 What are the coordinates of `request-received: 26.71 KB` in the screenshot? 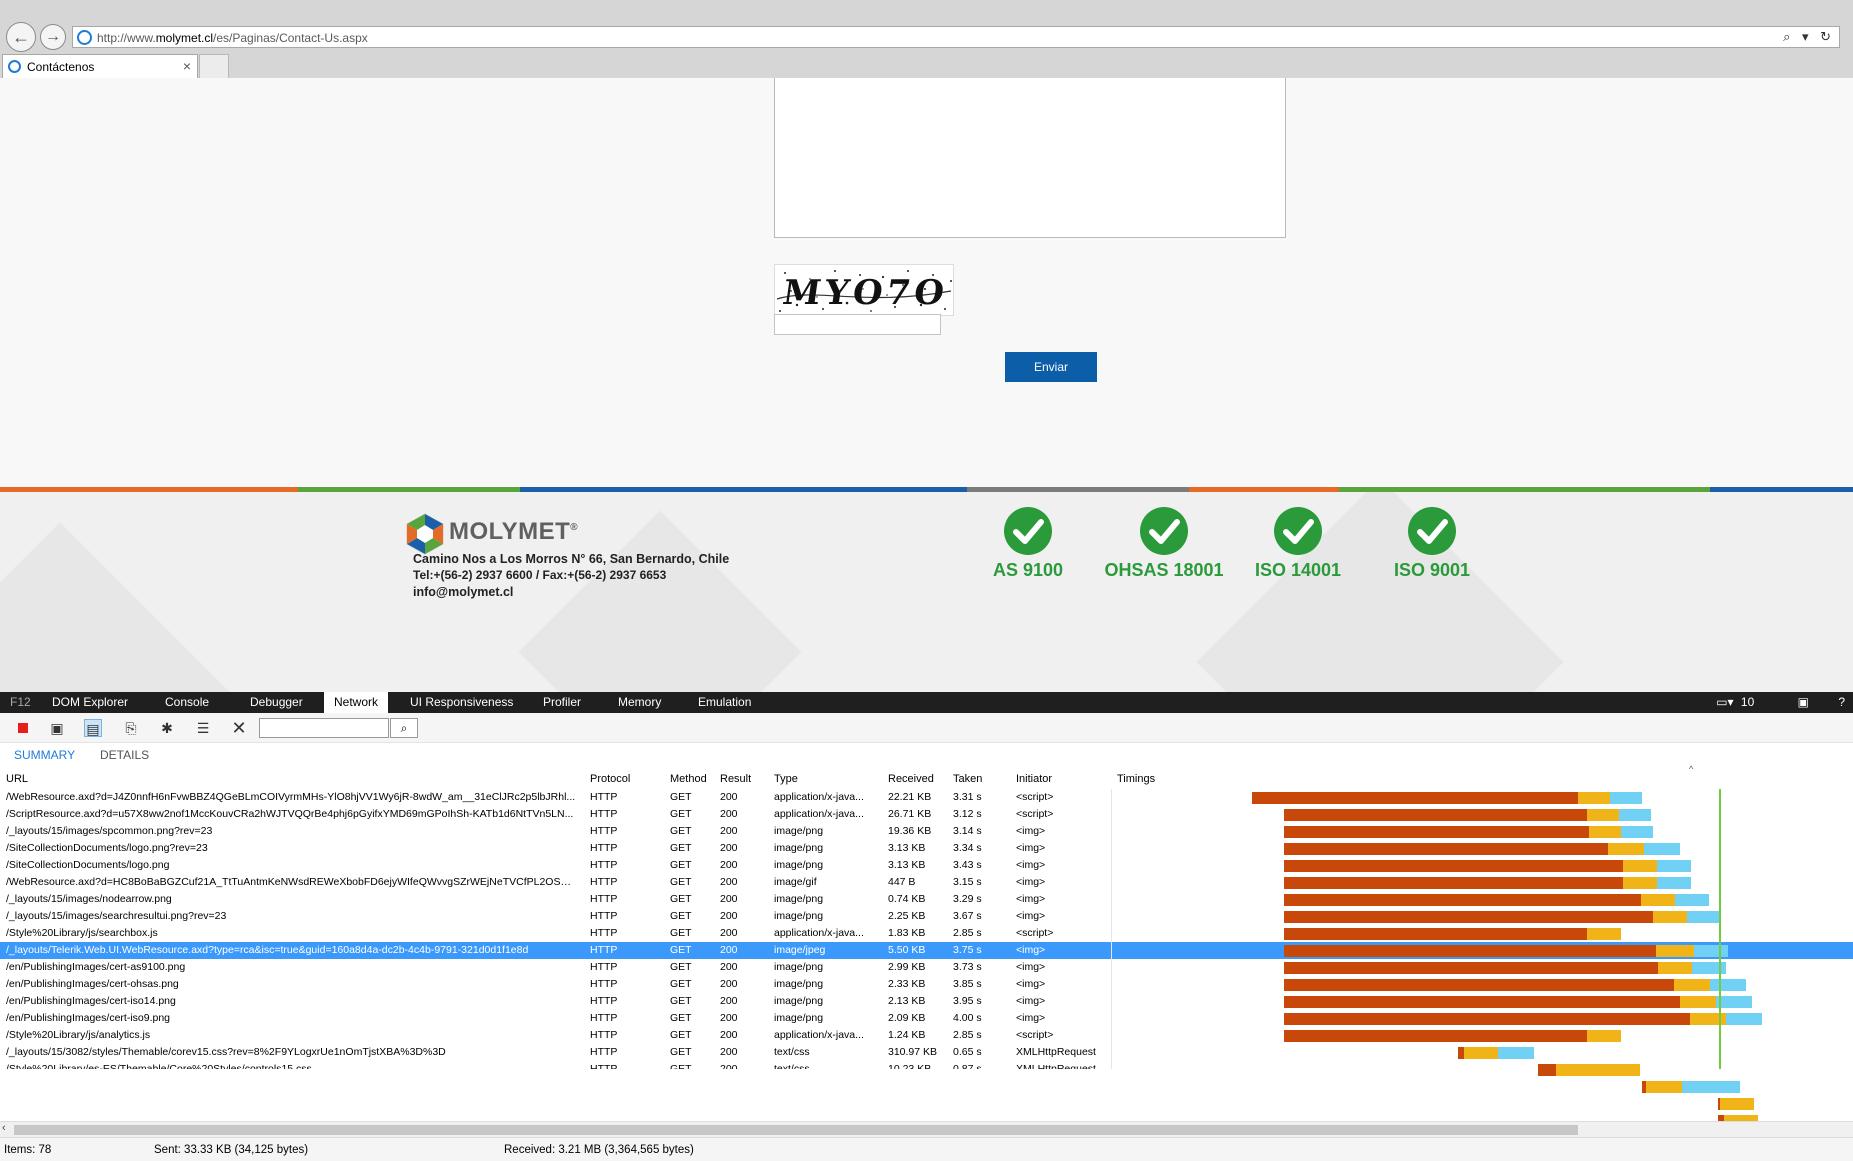 It's located at (910, 814).